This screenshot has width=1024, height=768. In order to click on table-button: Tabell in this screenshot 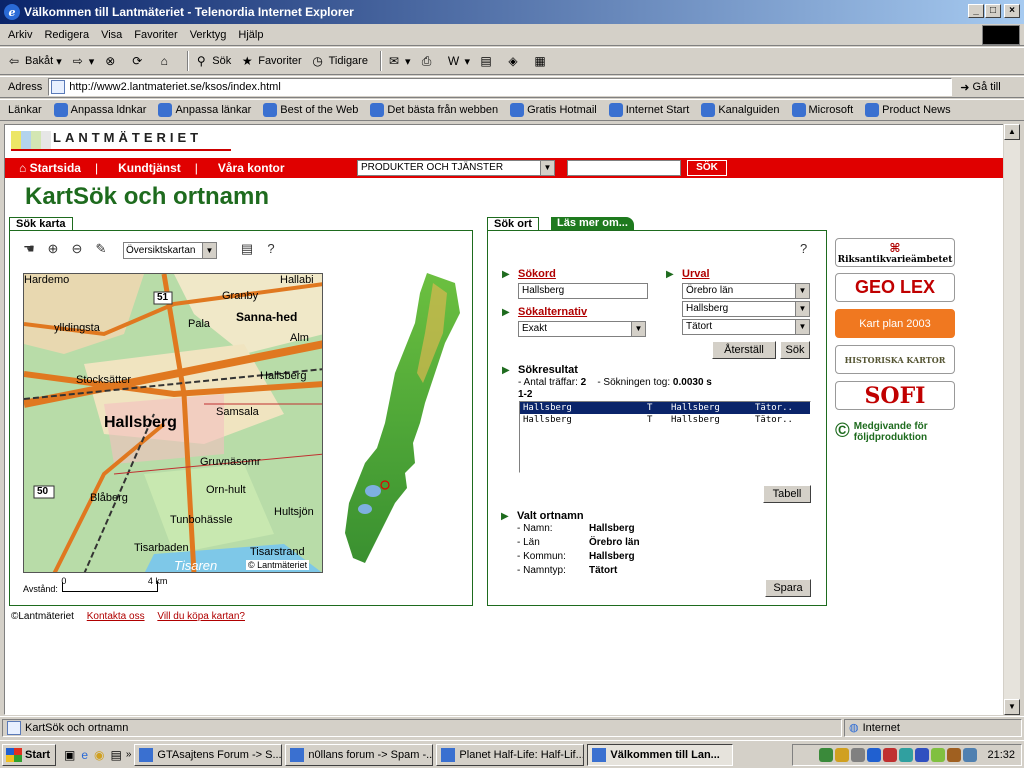, I will do `click(787, 494)`.